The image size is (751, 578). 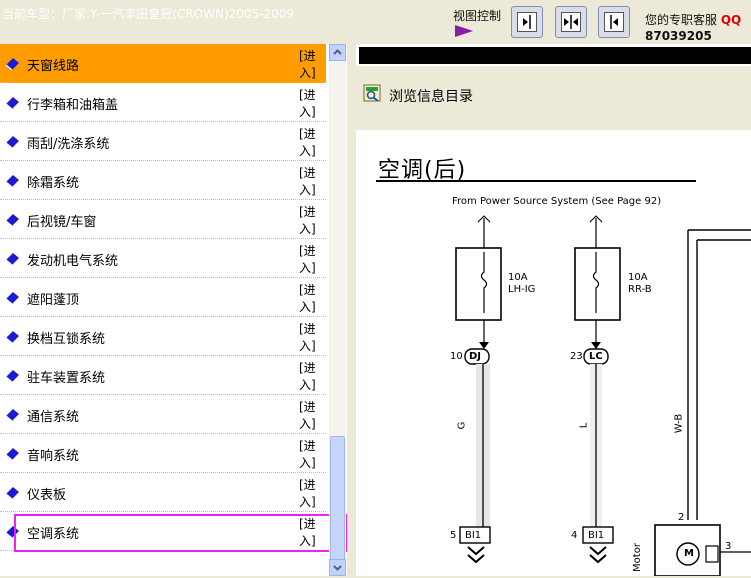 What do you see at coordinates (728, 546) in the screenshot?
I see `motor-pin: 3` at bounding box center [728, 546].